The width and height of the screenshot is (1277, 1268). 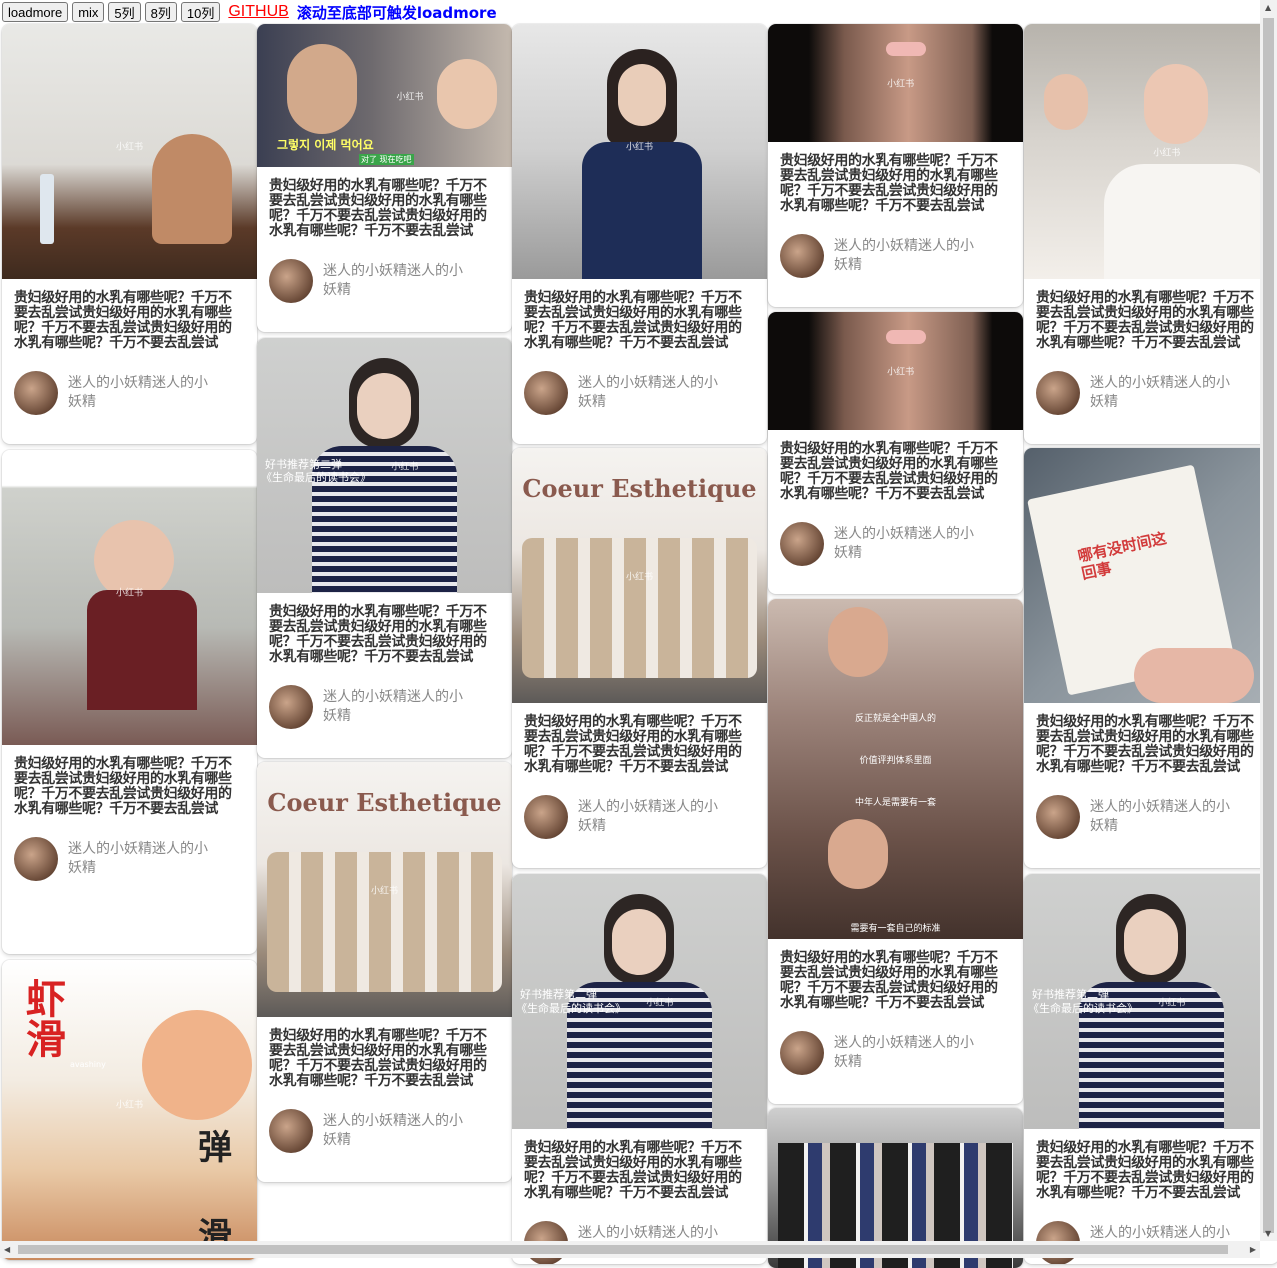 I want to click on horizontal-scroll-thumb, so click(x=623, y=1249).